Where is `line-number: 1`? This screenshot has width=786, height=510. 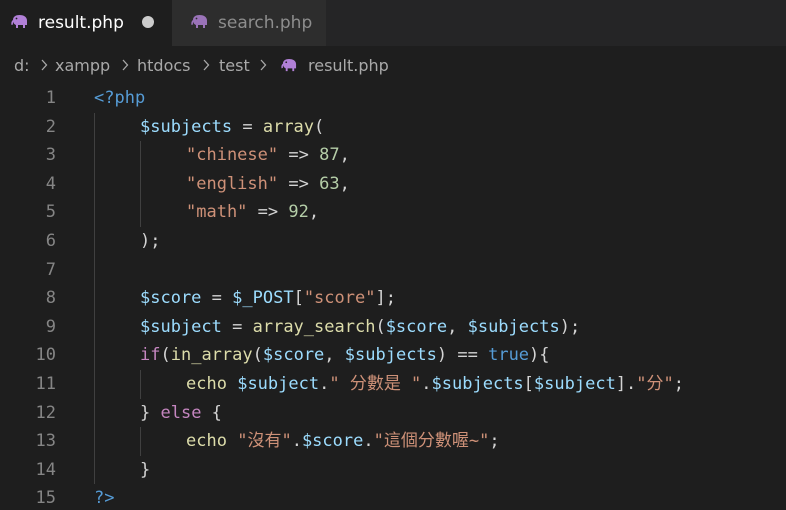 line-number: 1 is located at coordinates (50, 98).